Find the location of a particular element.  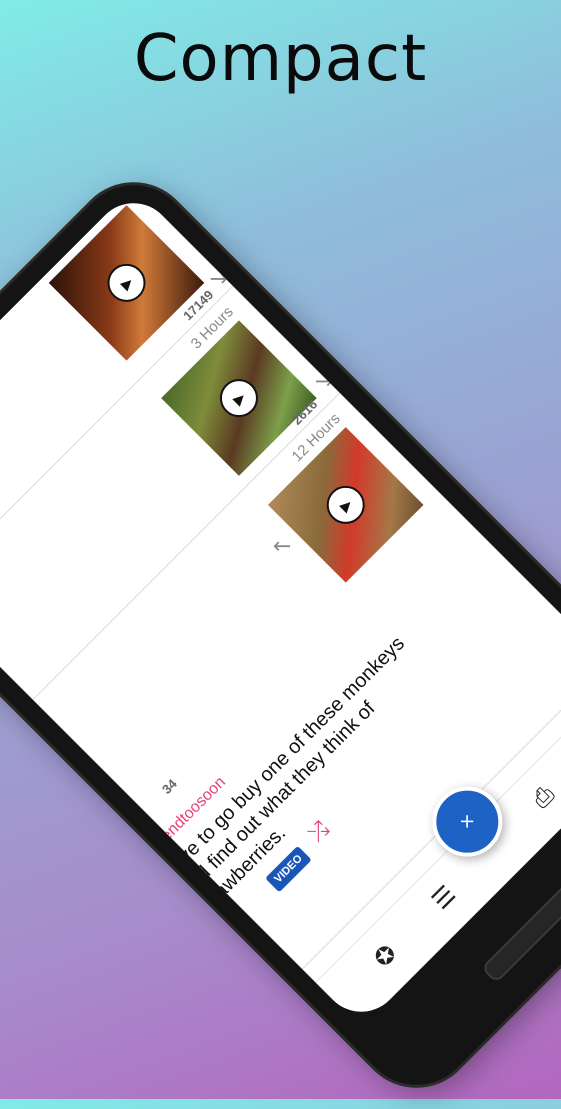

upvote-count: 34 is located at coordinates (169, 786).